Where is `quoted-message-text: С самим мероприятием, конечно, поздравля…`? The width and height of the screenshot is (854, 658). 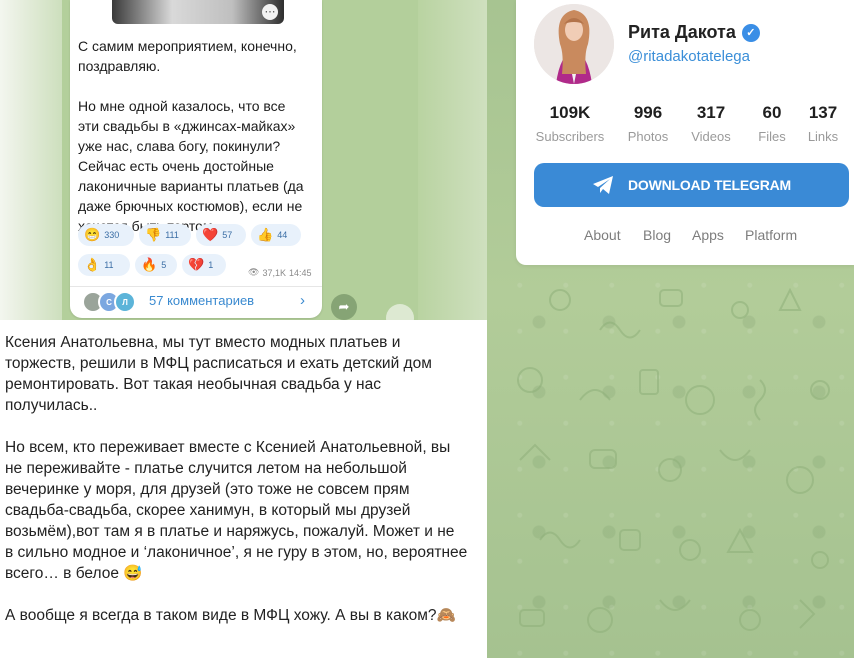
quoted-message-text: С самим мероприятием, конечно, поздравля… is located at coordinates (191, 136).